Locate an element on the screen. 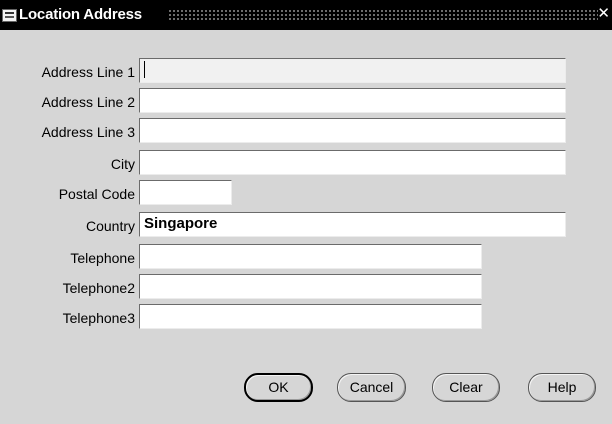 This screenshot has height=424, width=612. cancel-button: Cancel is located at coordinates (371, 387).